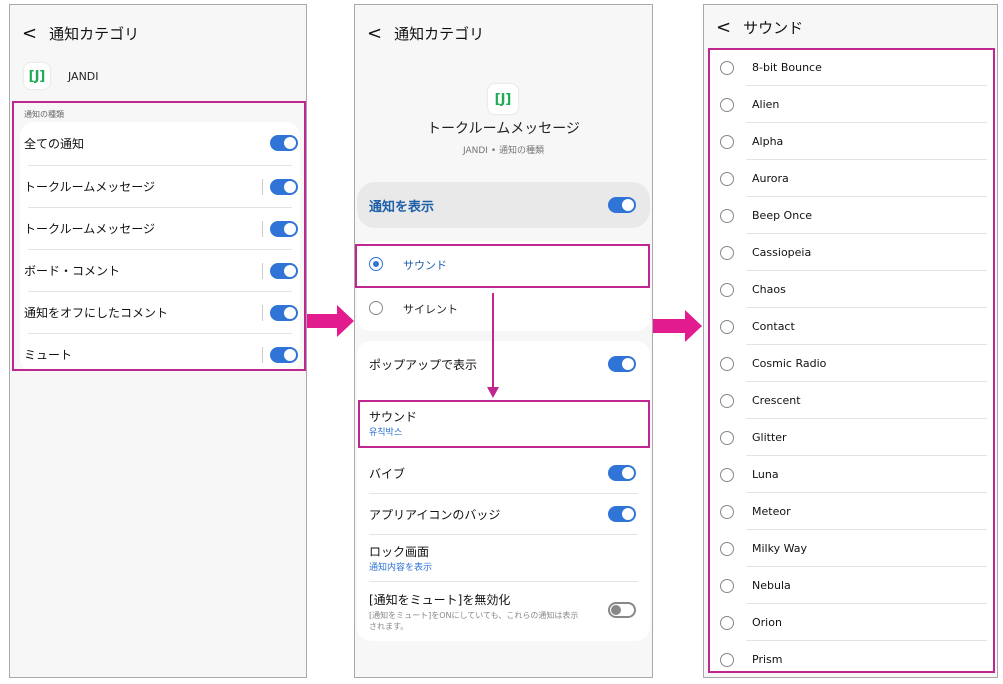 The height and width of the screenshot is (684, 1003). What do you see at coordinates (503, 558) in the screenshot?
I see `lock-screen-row: ロック画面 通知内容を表示` at bounding box center [503, 558].